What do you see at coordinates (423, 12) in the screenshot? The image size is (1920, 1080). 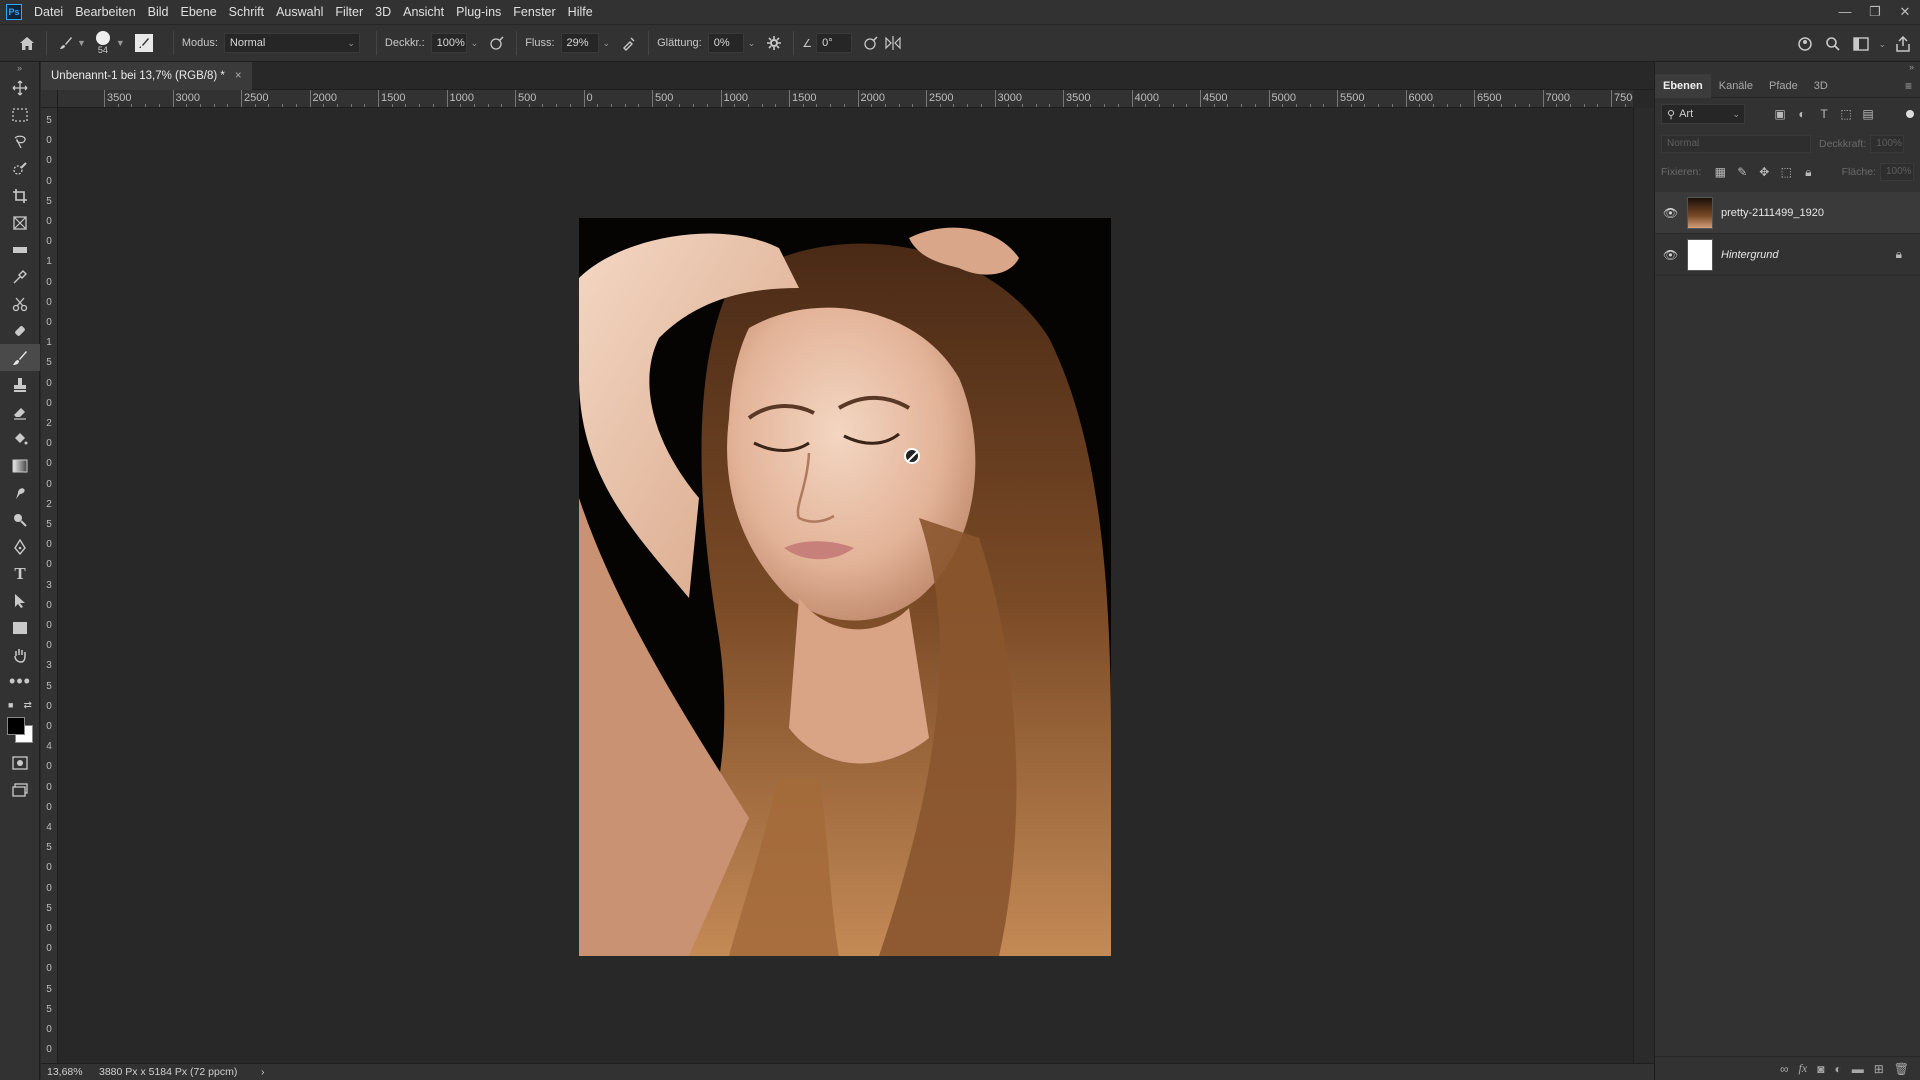 I see `menu-ansicht: Ansicht` at bounding box center [423, 12].